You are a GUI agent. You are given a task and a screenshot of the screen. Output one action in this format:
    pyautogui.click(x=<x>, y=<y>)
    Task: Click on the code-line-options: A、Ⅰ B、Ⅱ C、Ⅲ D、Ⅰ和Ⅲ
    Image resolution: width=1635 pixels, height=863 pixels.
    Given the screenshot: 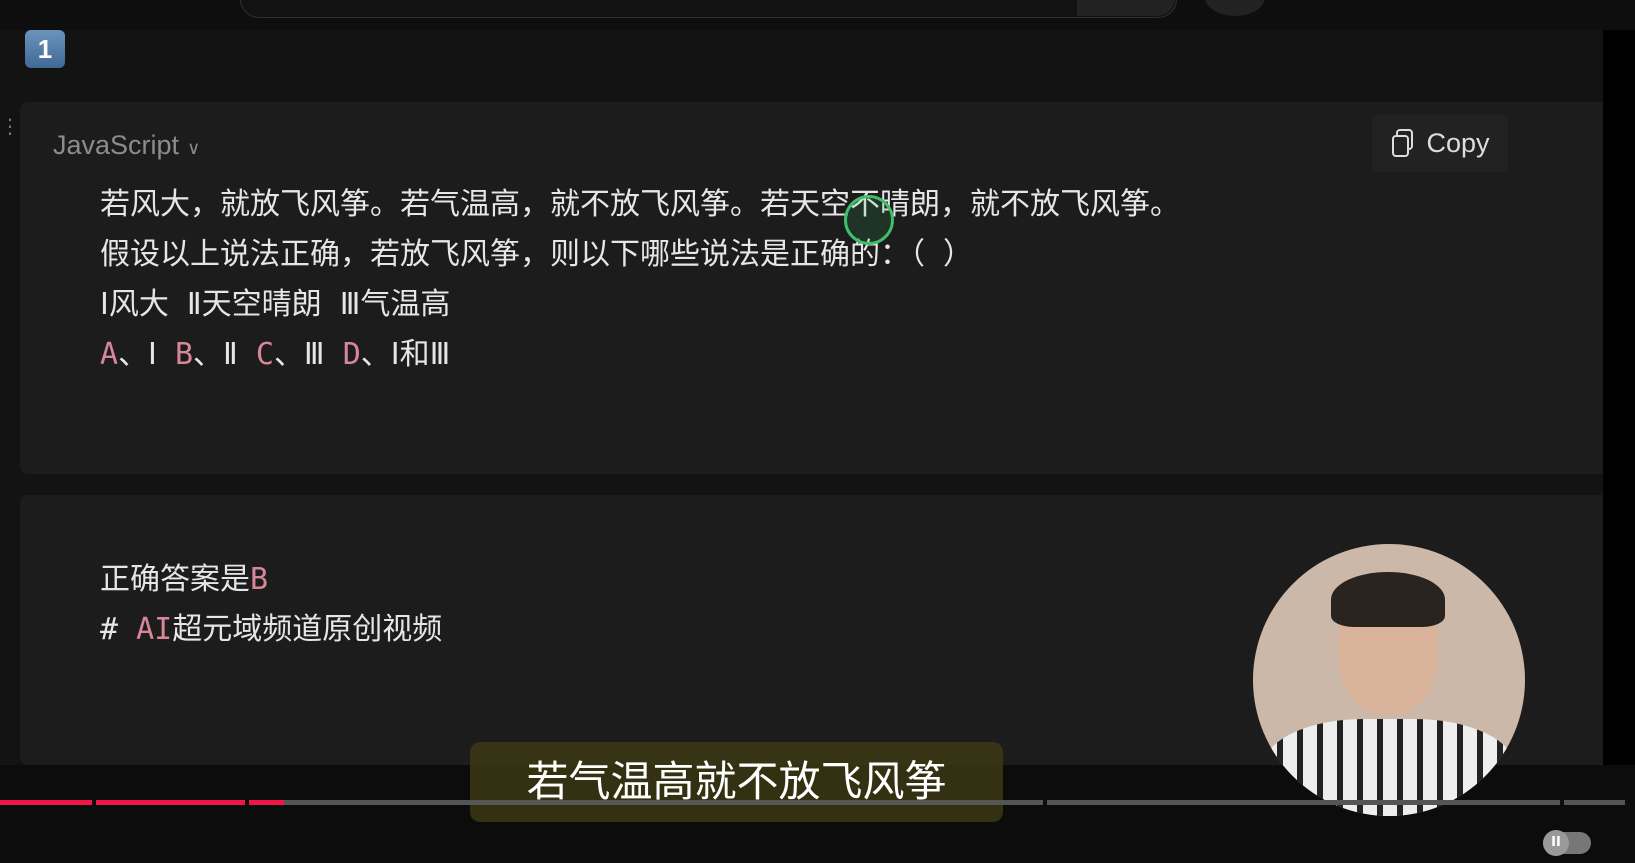 What is the action you would take?
    pyautogui.click(x=640, y=355)
    